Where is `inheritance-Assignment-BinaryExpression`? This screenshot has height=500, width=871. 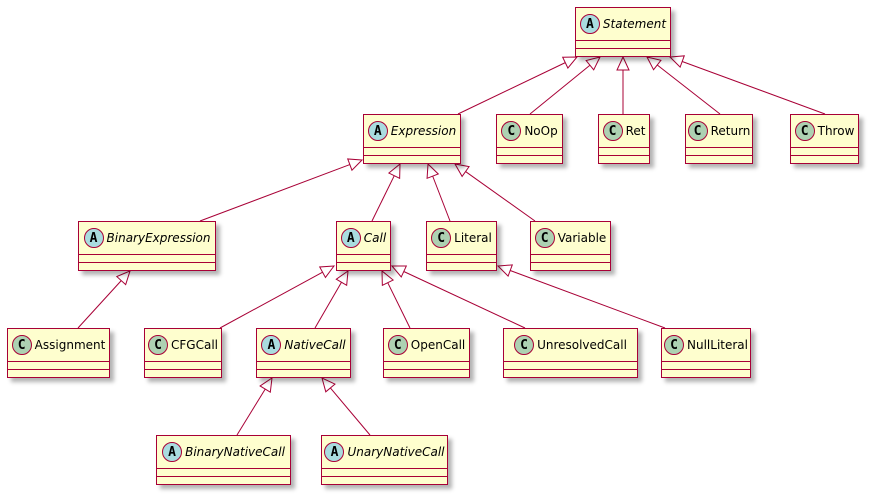 inheritance-Assignment-BinaryExpression is located at coordinates (104, 299).